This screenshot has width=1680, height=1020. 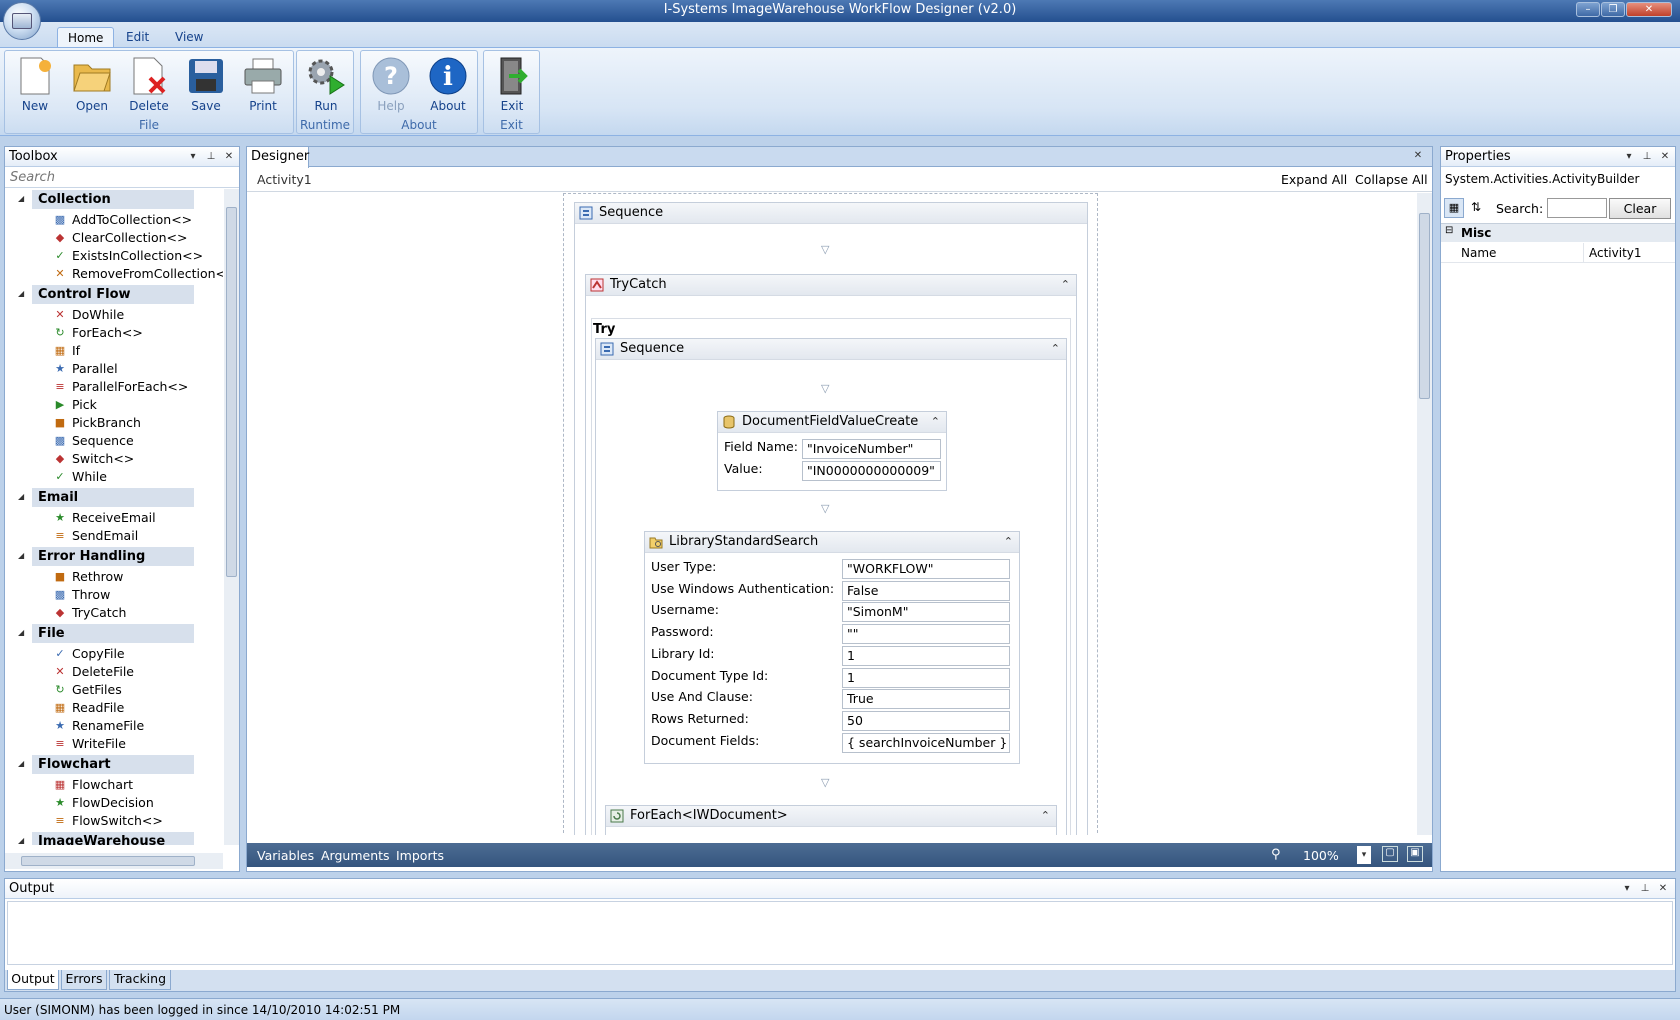 I want to click on print-button: Print, so click(x=263, y=86).